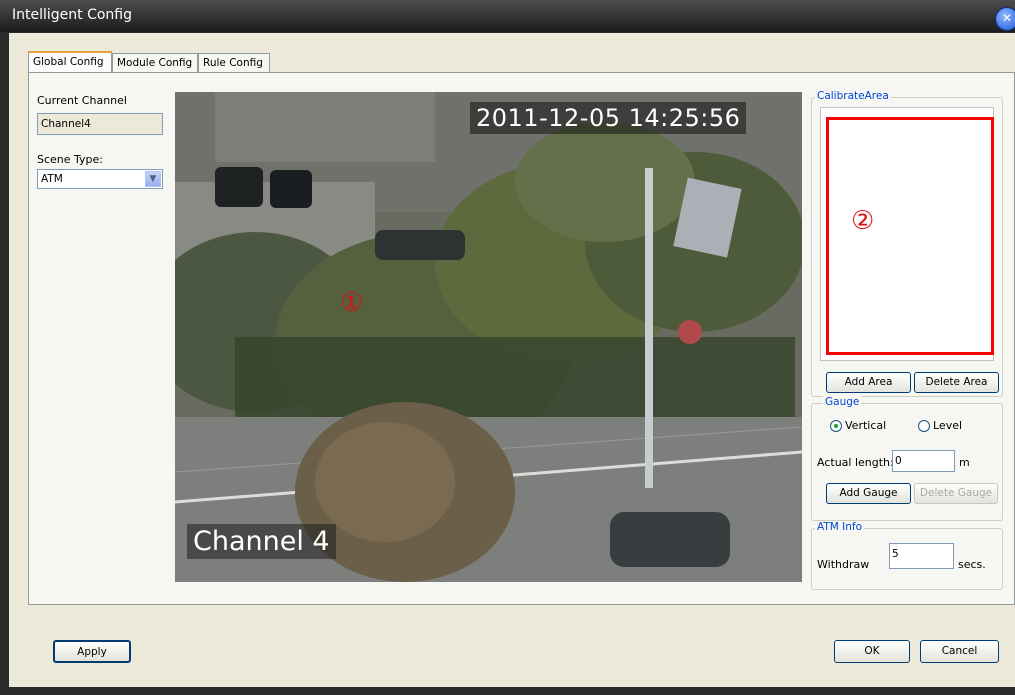 The image size is (1015, 695). I want to click on actual-length-input: 0, so click(923, 461).